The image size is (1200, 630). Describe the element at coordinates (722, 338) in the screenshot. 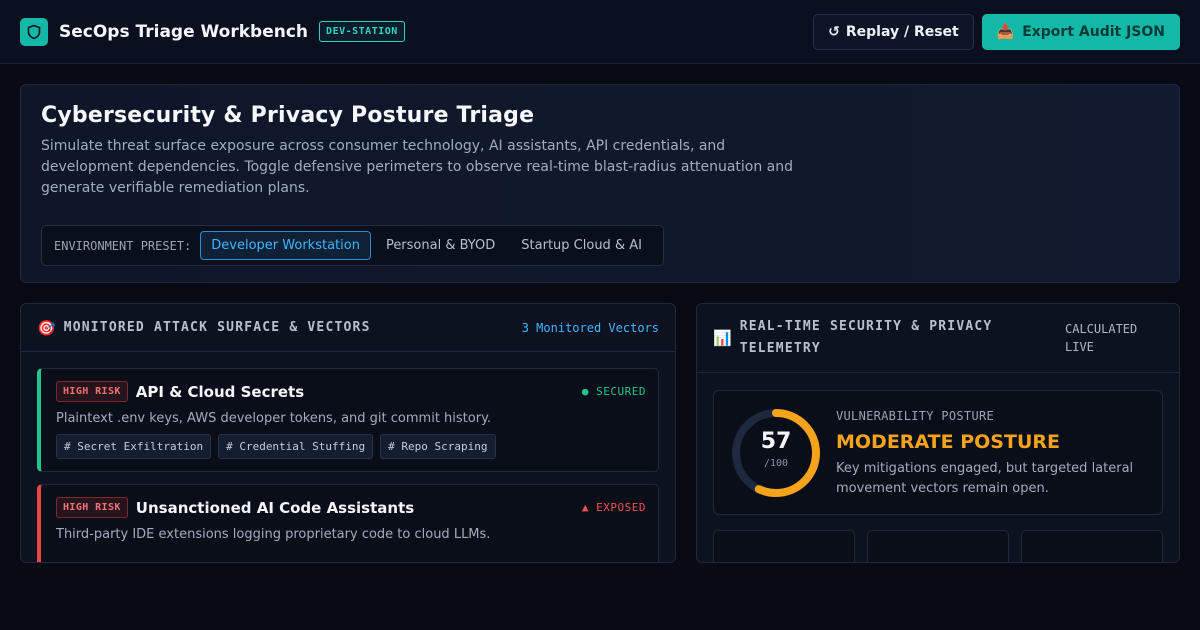

I see `chart-icon: 📊` at that location.